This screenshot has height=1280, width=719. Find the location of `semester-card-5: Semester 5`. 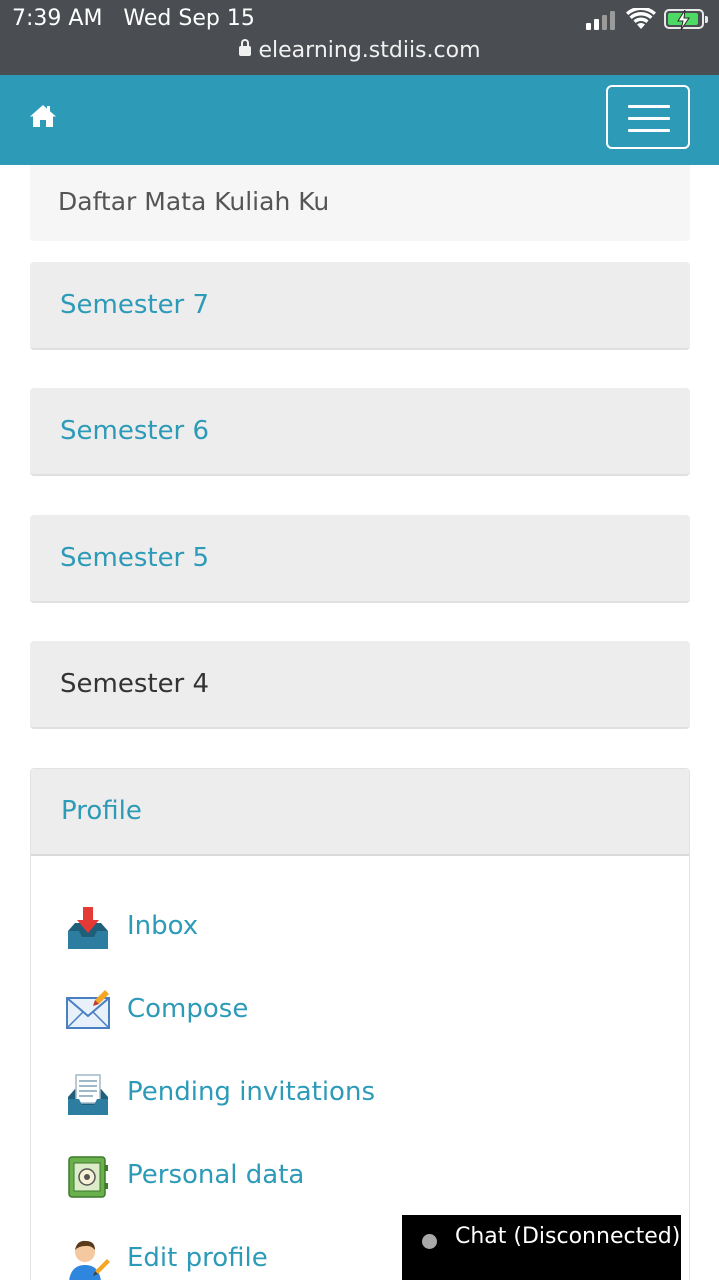

semester-card-5: Semester 5 is located at coordinates (360, 559).